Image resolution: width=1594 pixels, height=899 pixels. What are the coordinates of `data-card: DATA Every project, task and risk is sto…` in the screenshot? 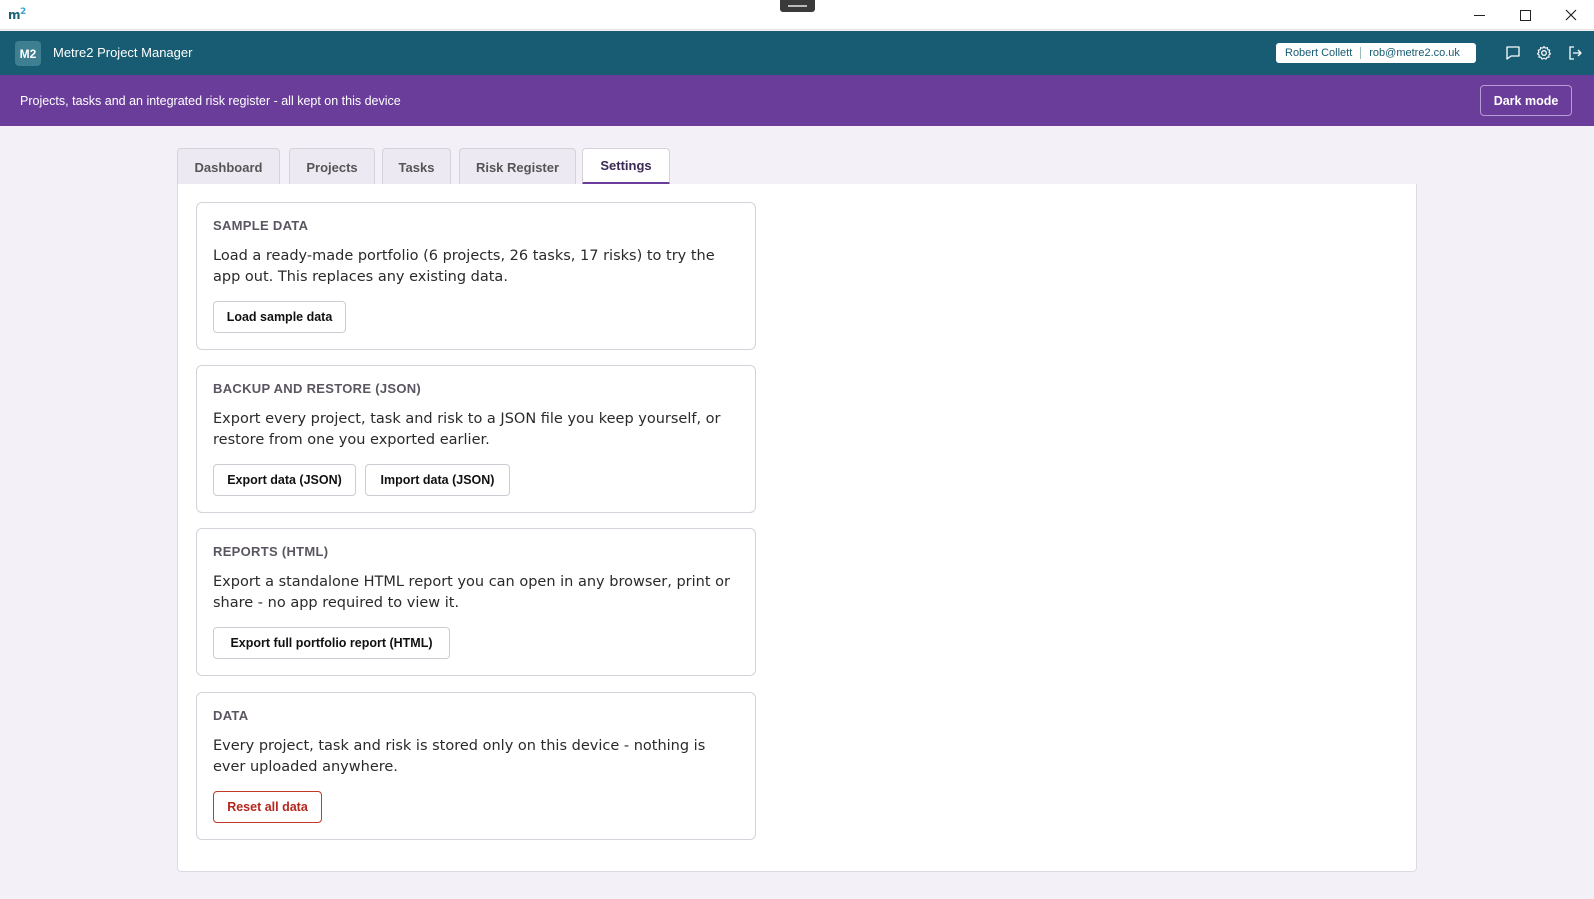 It's located at (476, 766).